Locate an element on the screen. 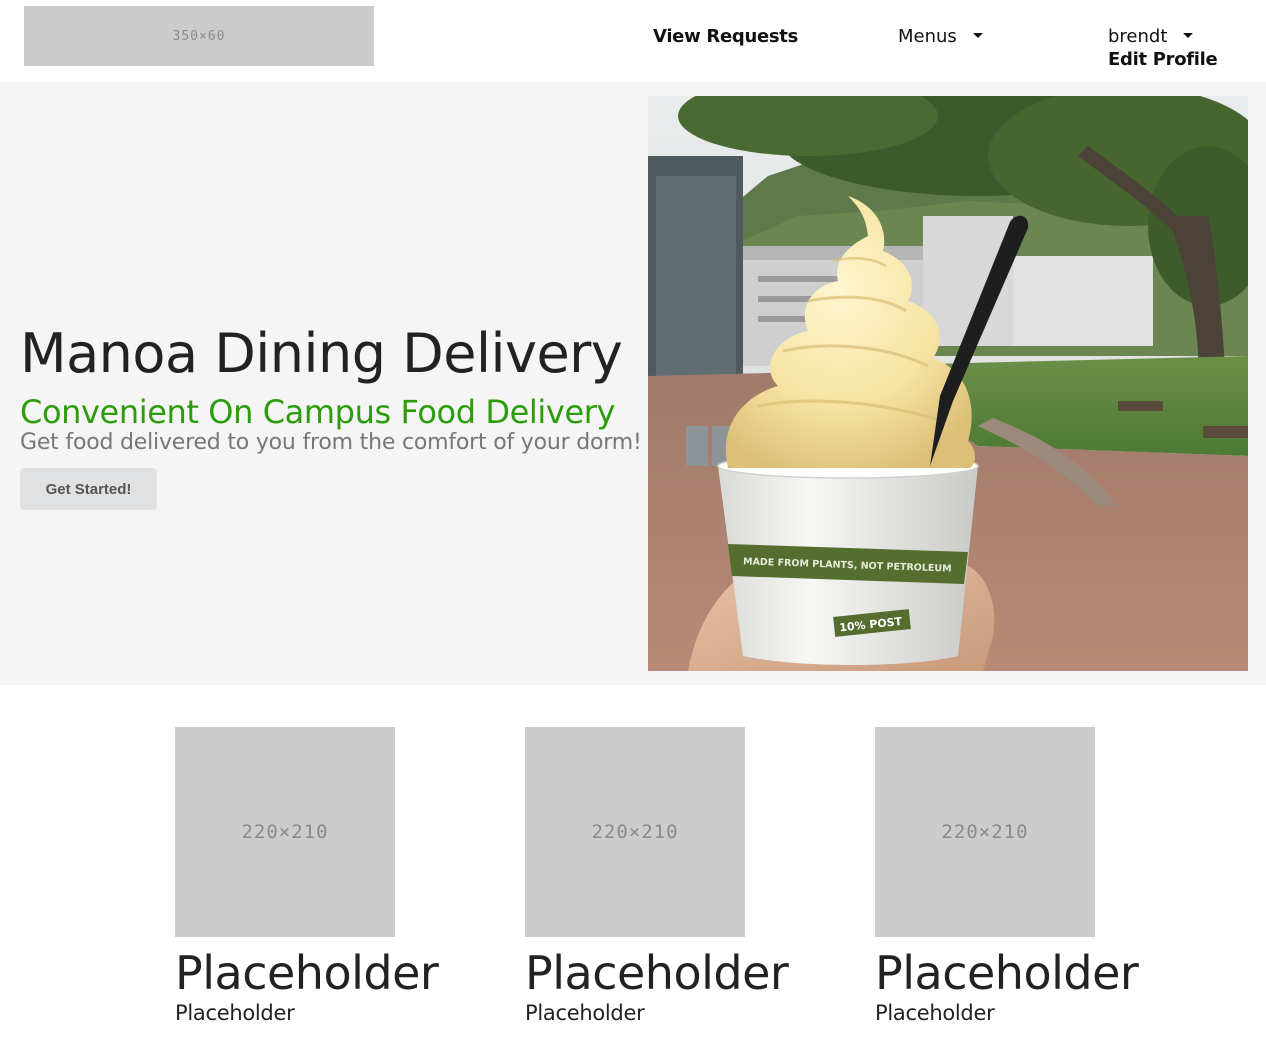 This screenshot has width=1266, height=1044. nav-menus-dropdown: Menus is located at coordinates (940, 36).